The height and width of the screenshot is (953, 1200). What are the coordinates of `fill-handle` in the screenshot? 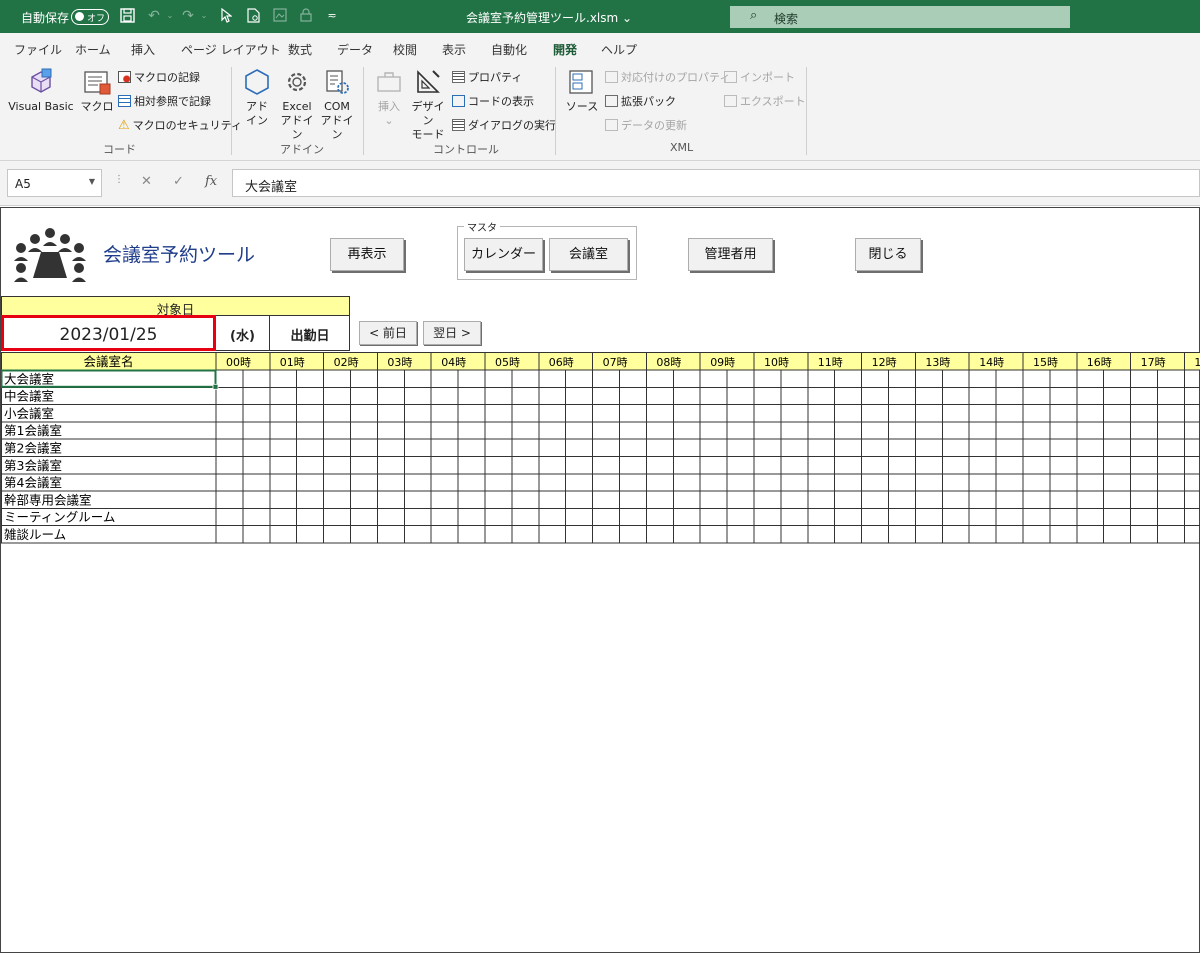 It's located at (215, 386).